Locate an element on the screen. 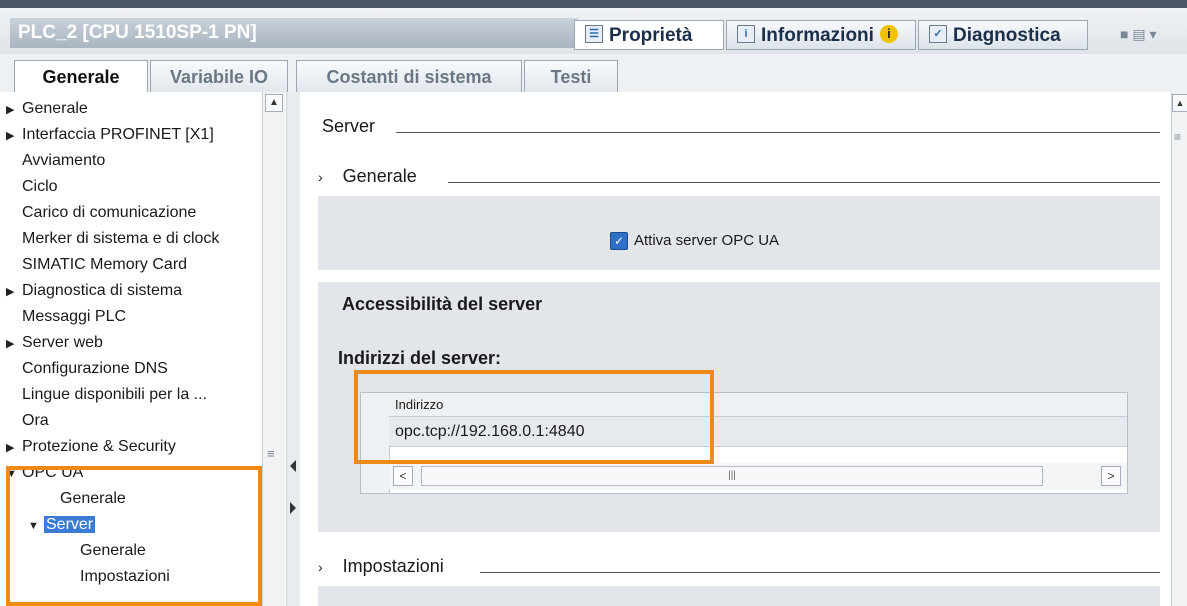 This screenshot has width=1187, height=606. nav-item-memory-card: SIMATIC Memory Card is located at coordinates (96, 265).